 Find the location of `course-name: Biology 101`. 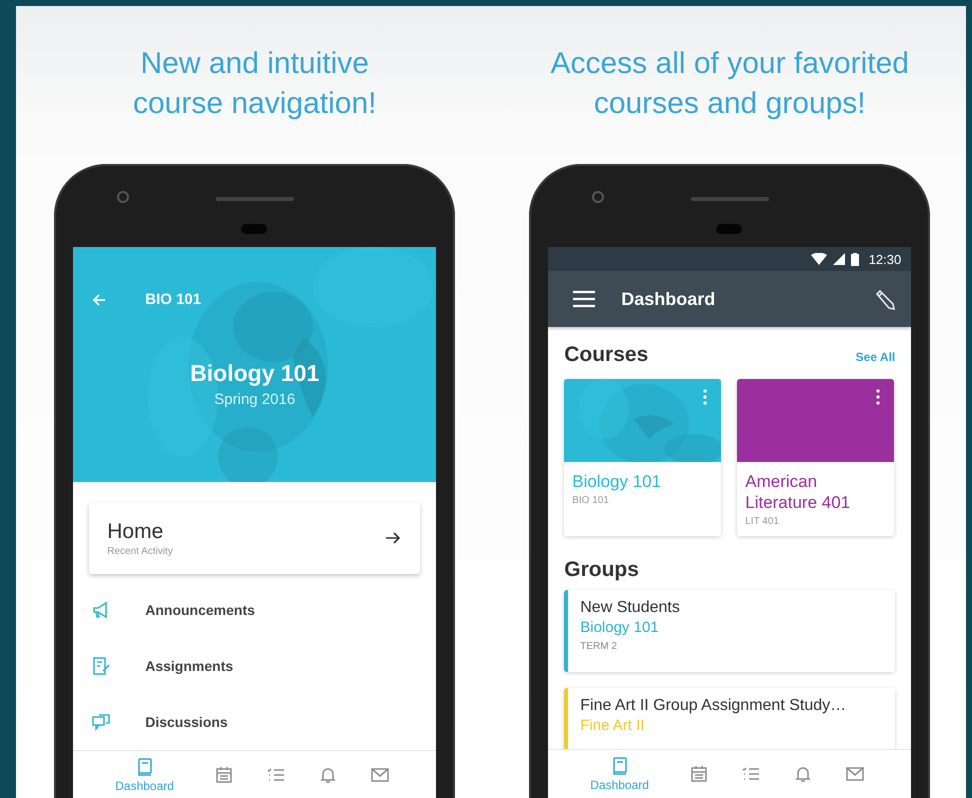

course-name: Biology 101 is located at coordinates (617, 481).